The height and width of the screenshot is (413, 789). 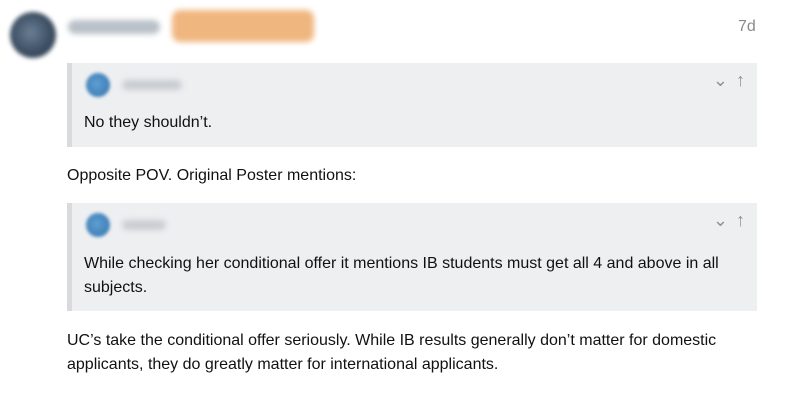 What do you see at coordinates (747, 27) in the screenshot?
I see `post-date: 7d` at bounding box center [747, 27].